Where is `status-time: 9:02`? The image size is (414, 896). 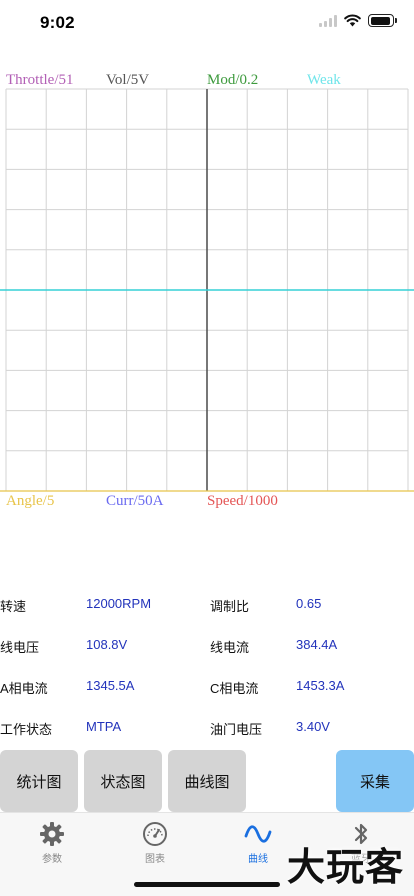 status-time: 9:02 is located at coordinates (57, 22).